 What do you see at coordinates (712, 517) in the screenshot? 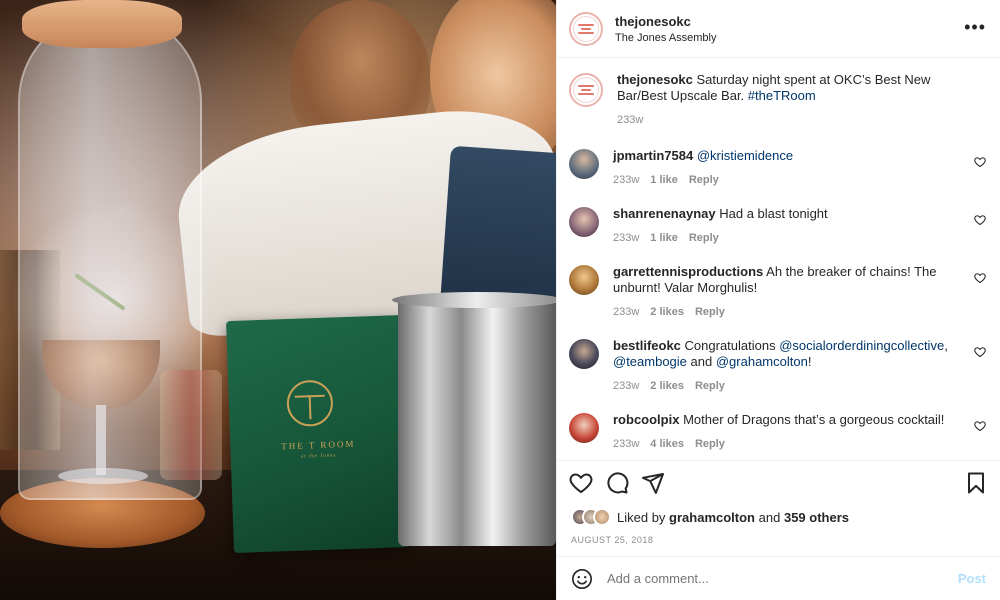
I see `liked-by-user: grahamcolton` at bounding box center [712, 517].